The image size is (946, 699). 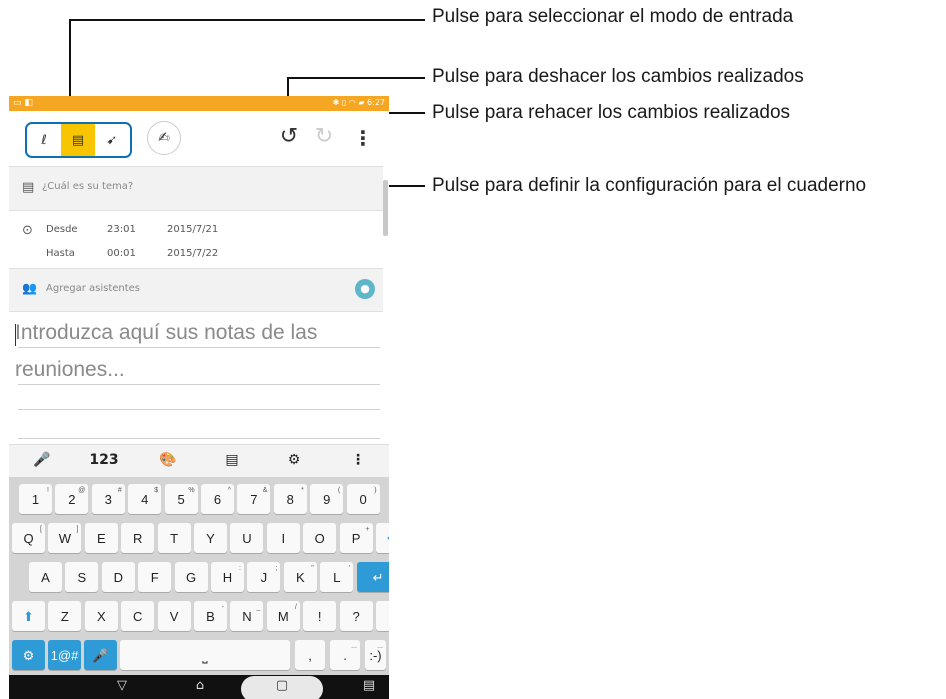 I want to click on key-h: H:, so click(x=227, y=577).